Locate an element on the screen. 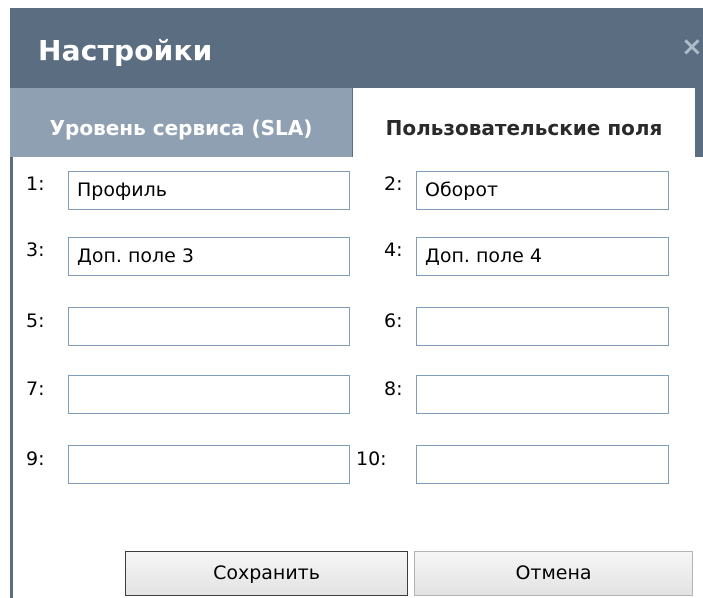 This screenshot has width=703, height=598. field-8-label: 8: is located at coordinates (393, 389).